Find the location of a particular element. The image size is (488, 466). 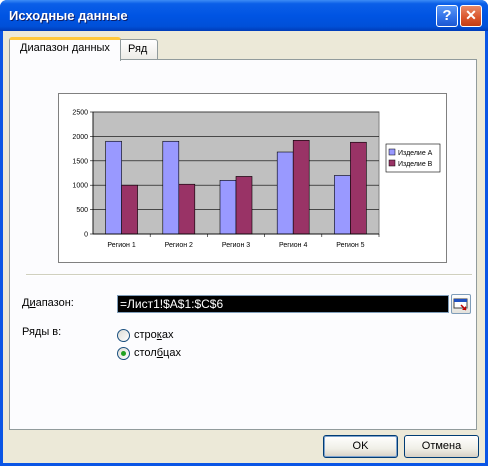

close-icon: ✕ is located at coordinates (471, 15).